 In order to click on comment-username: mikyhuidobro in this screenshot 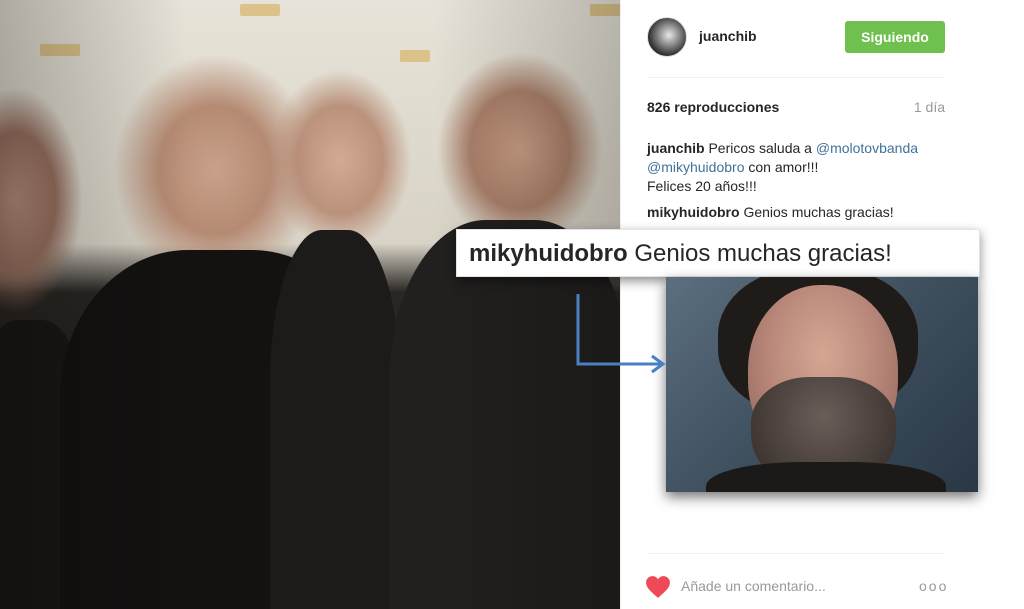, I will do `click(693, 212)`.